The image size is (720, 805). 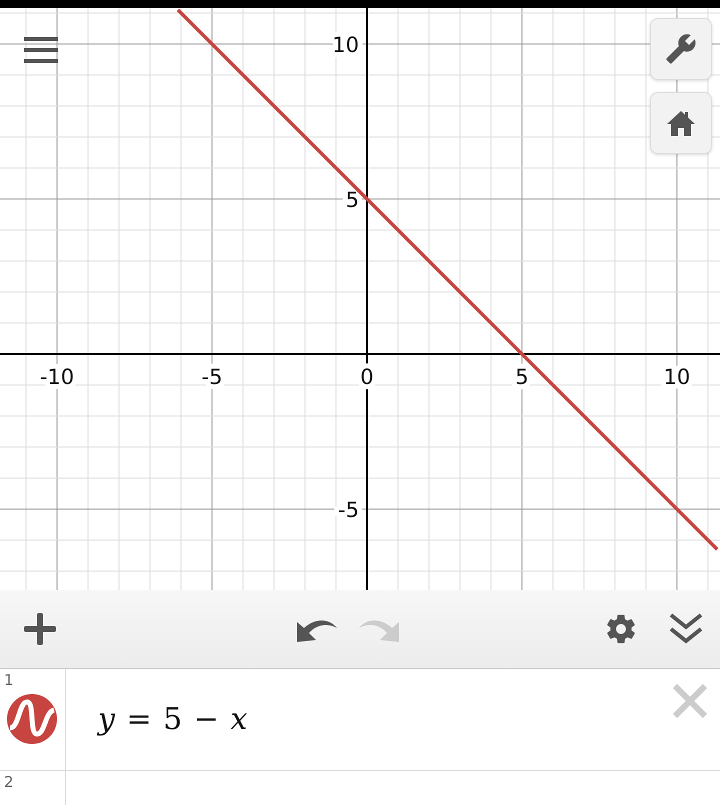 I want to click on sine-wave-icon, so click(x=32, y=719).